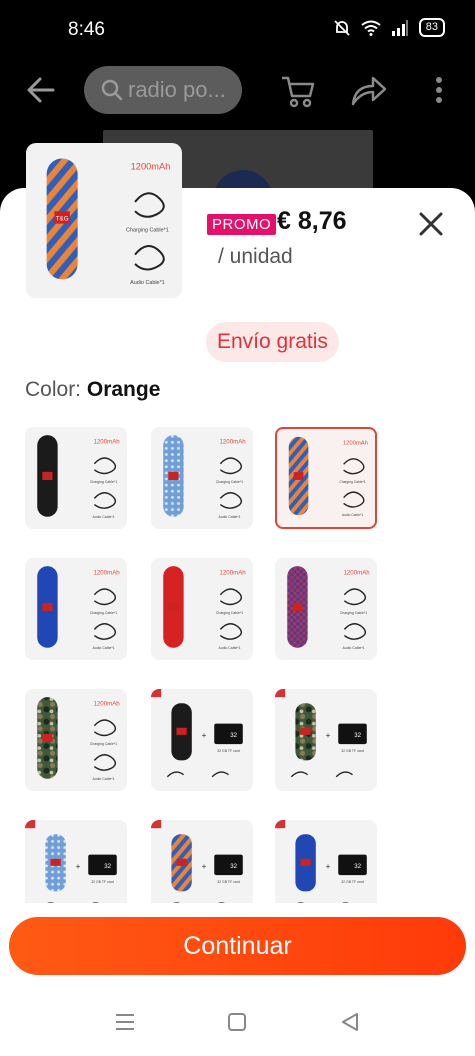  Describe the element at coordinates (371, 28) in the screenshot. I see `wifi-icon` at that location.